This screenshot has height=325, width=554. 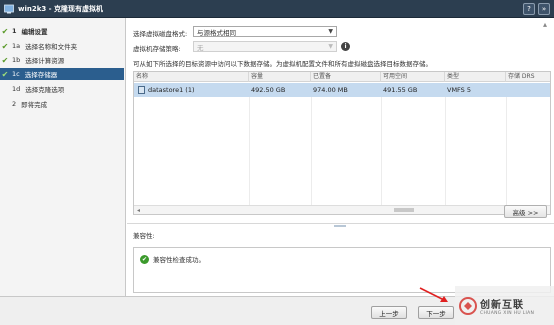 I want to click on disk-format-label: 选择虚拟磁盘格式:, so click(x=160, y=34).